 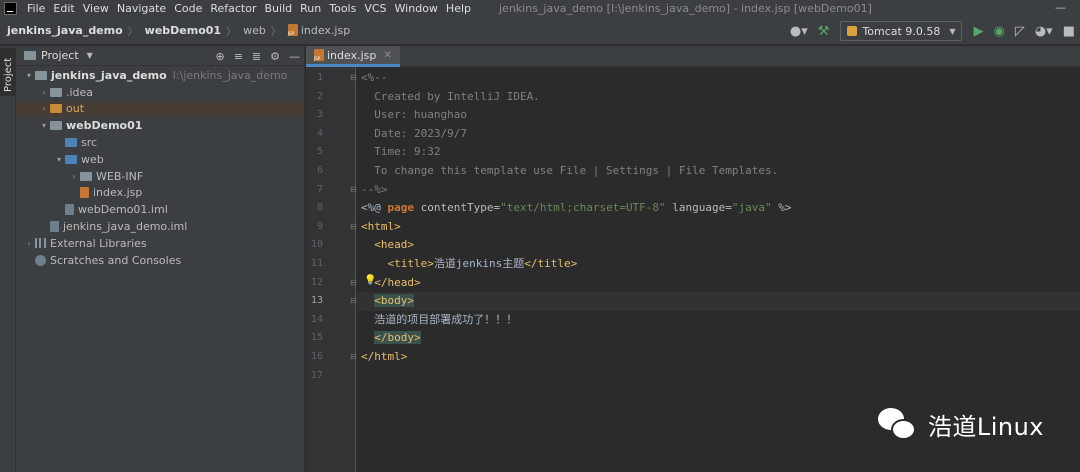 I want to click on chevron-down-icon: ▼, so click(x=90, y=55).